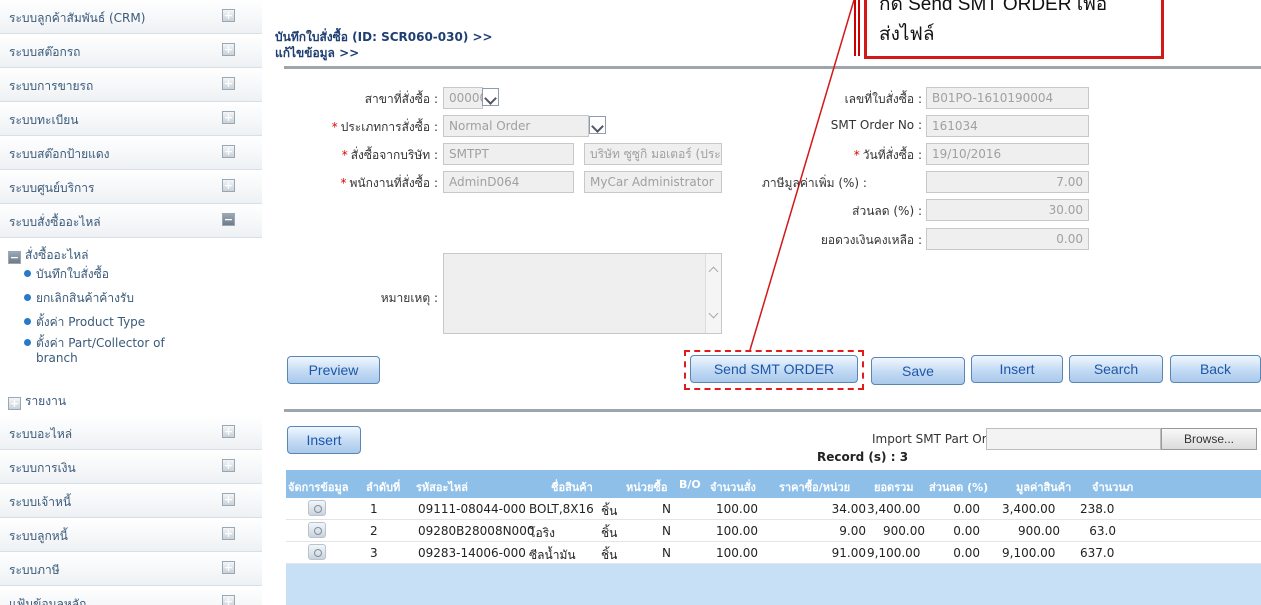 The height and width of the screenshot is (605, 1261). Describe the element at coordinates (582, 293) in the screenshot. I see `remark-textarea` at that location.